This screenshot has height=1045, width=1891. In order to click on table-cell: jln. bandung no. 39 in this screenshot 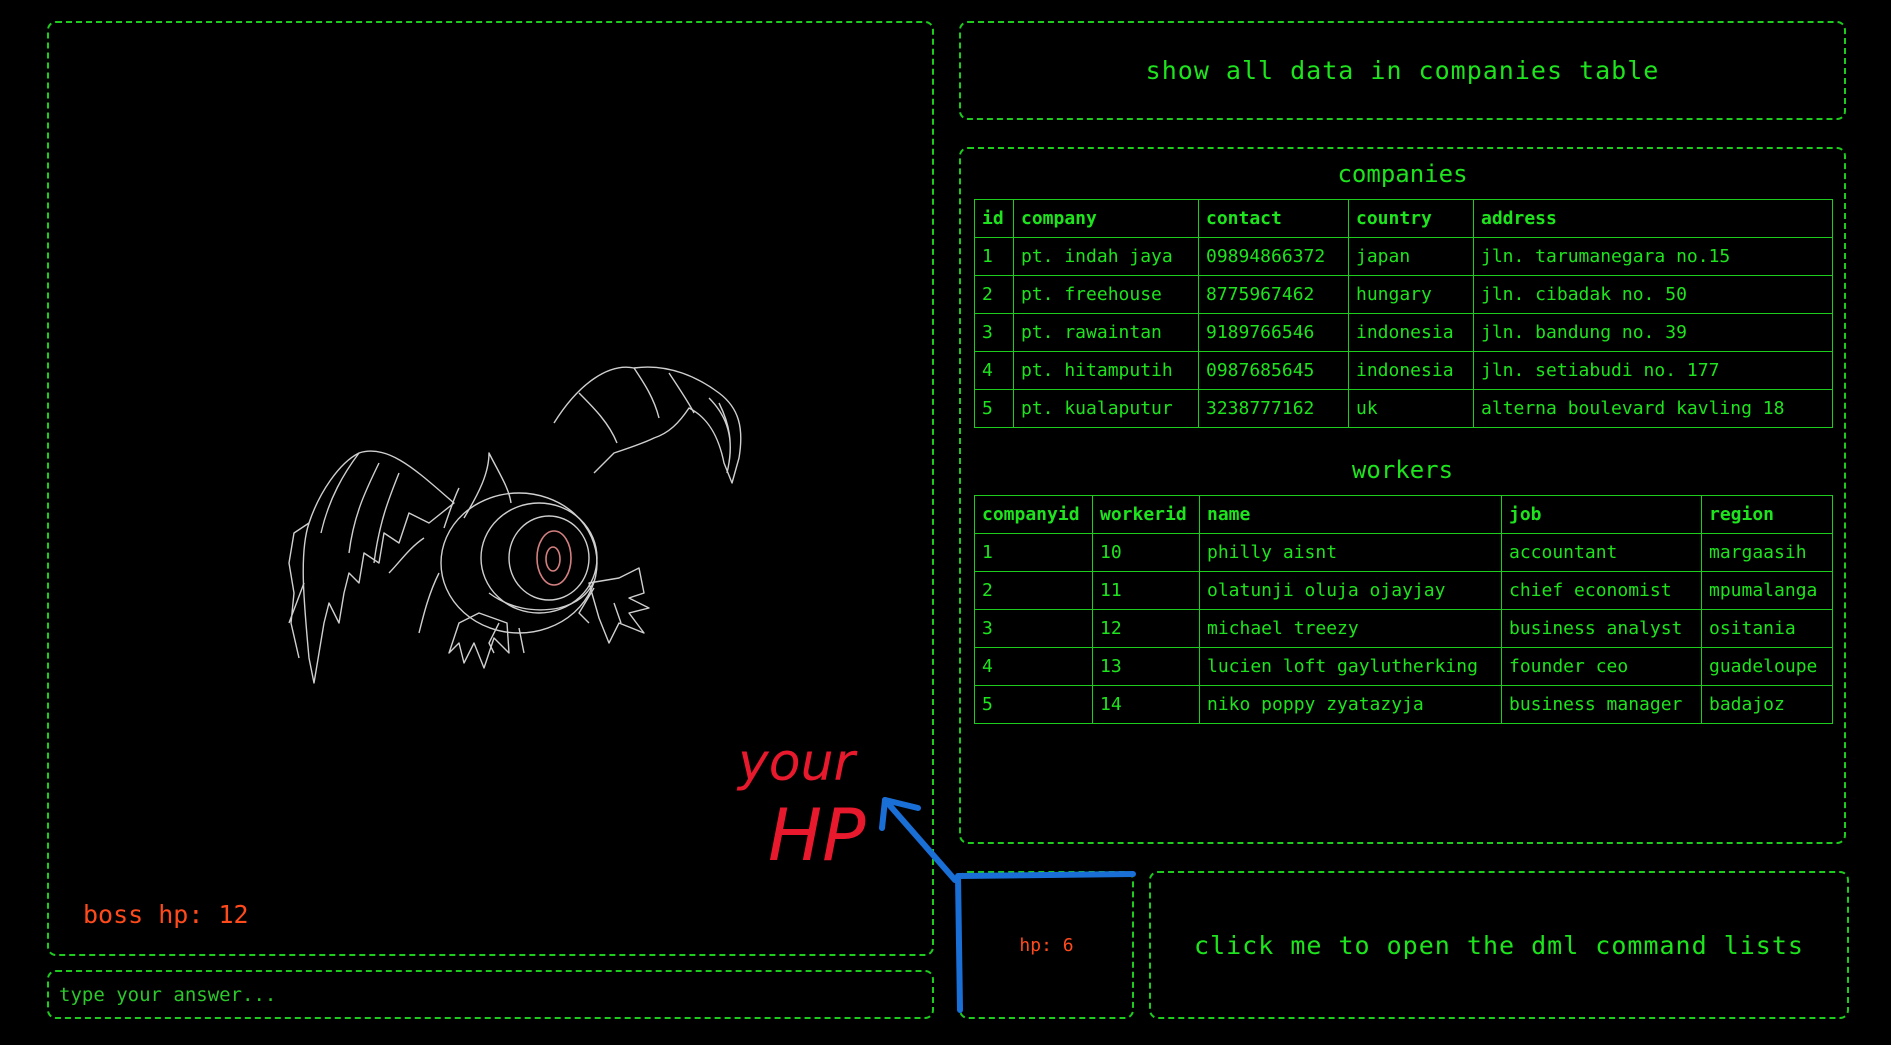, I will do `click(1653, 332)`.